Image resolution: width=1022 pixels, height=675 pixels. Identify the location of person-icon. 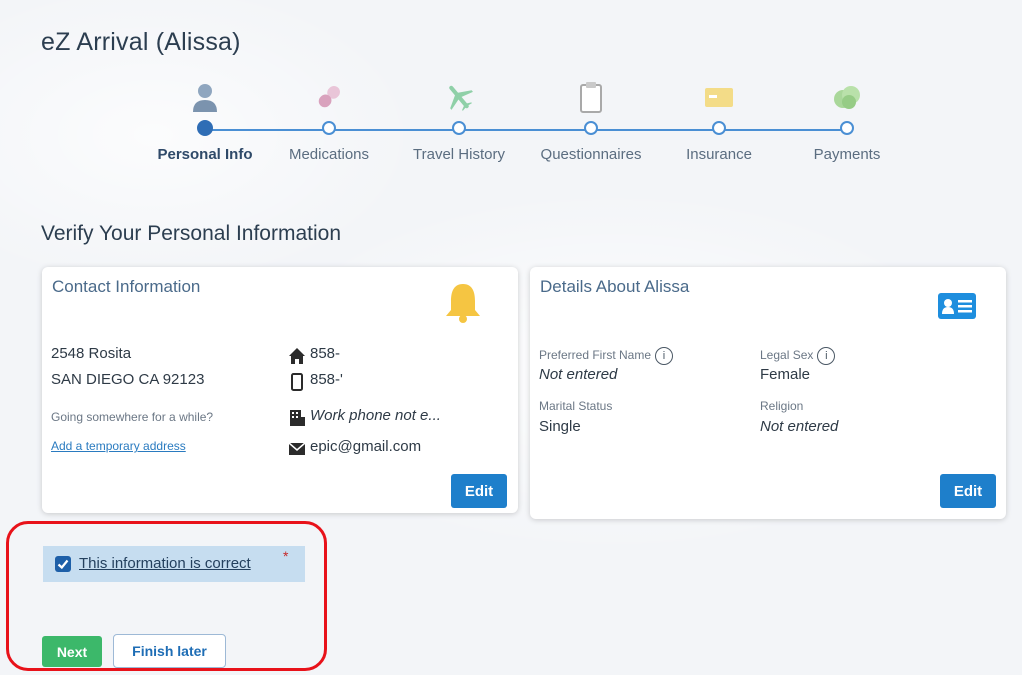
(205, 98).